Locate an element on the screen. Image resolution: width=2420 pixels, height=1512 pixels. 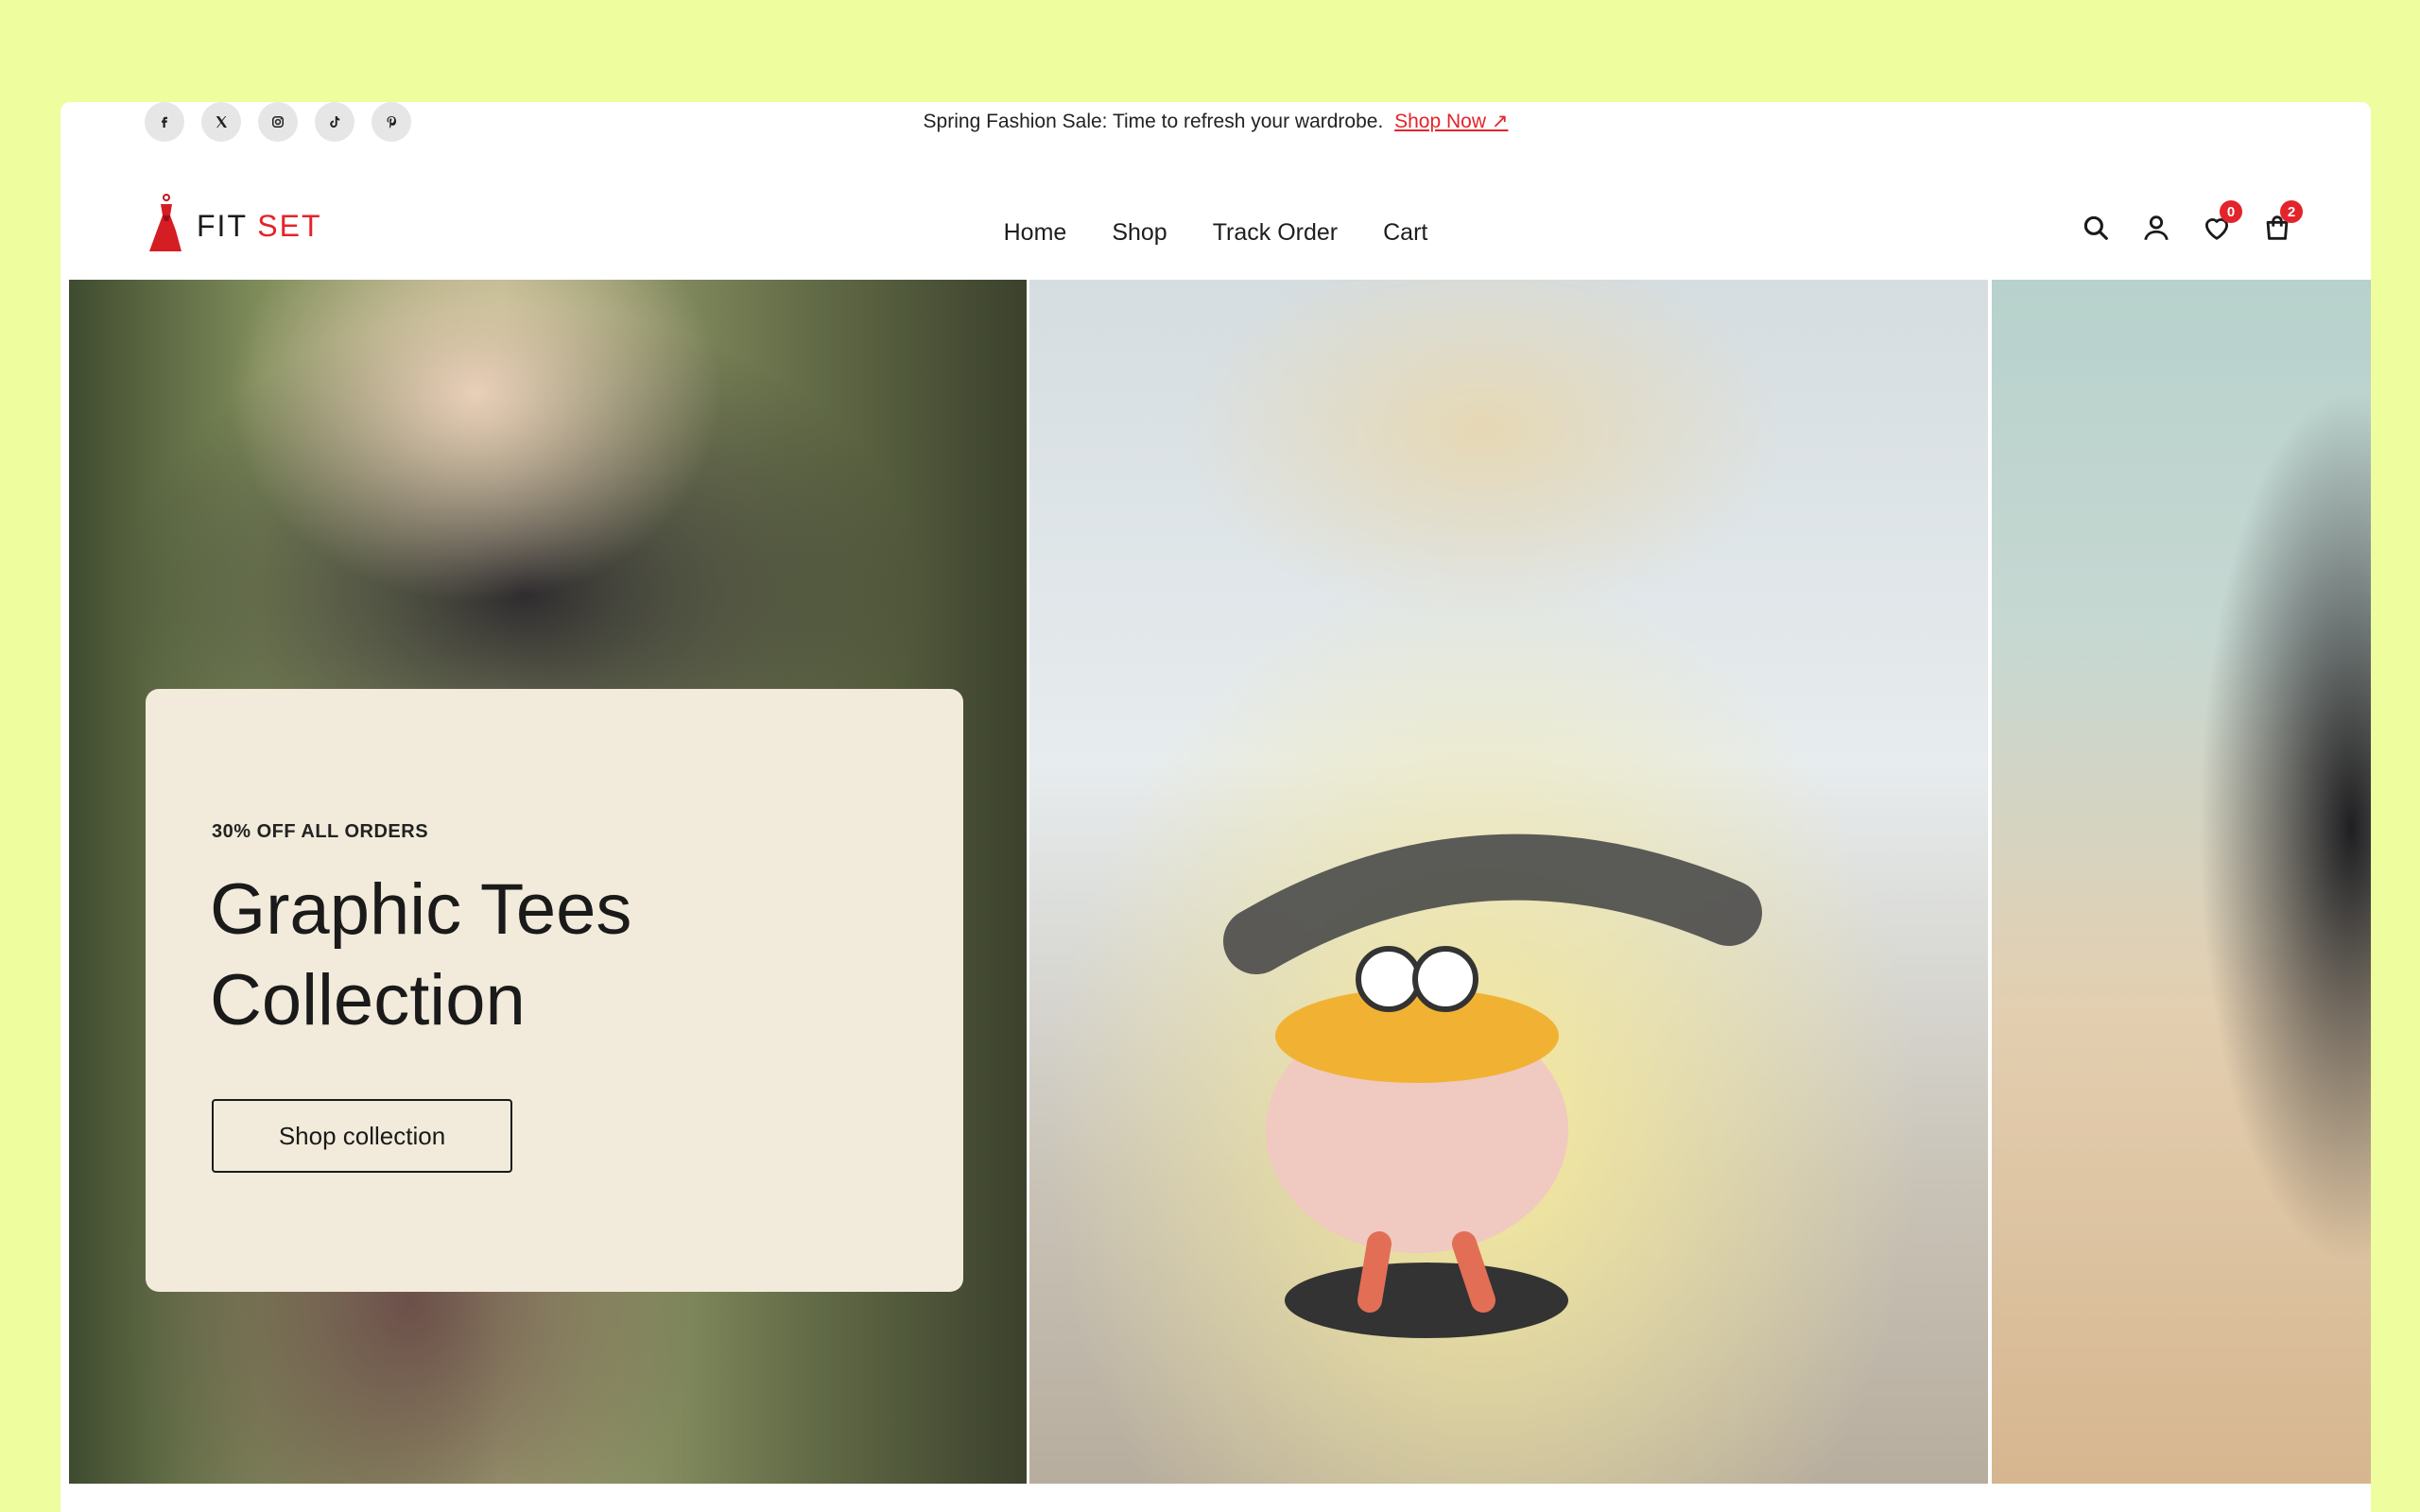
shop-collection-button: Shop collection is located at coordinates (362, 1136).